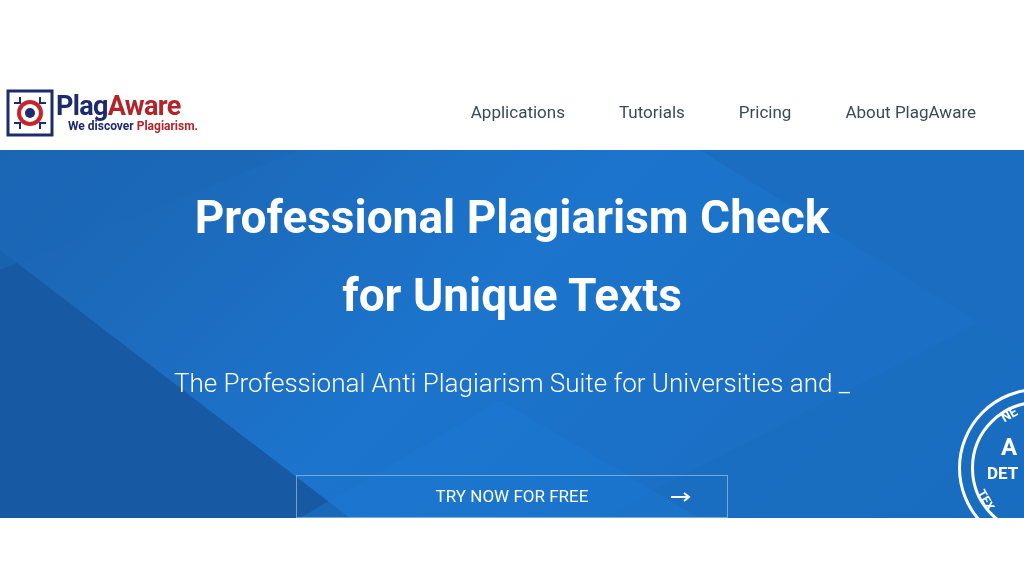  What do you see at coordinates (512, 496) in the screenshot?
I see `try-free-button: TRY NOW FOR FREE` at bounding box center [512, 496].